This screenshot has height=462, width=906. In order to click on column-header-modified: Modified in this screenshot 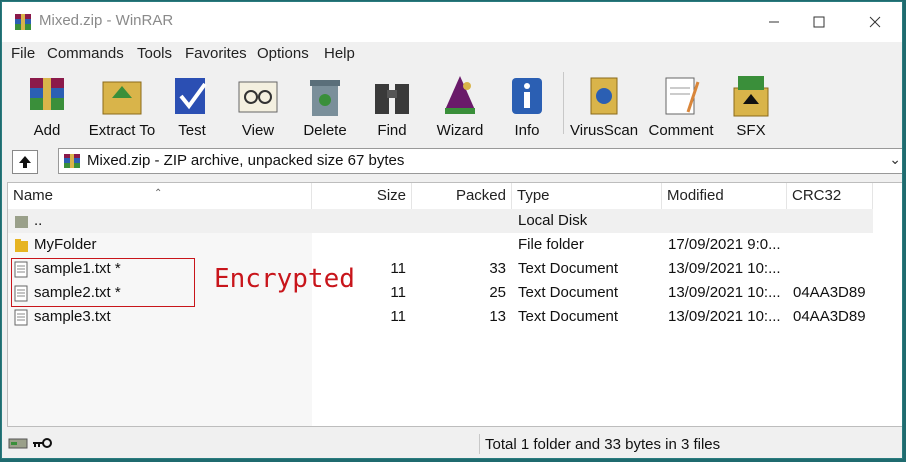, I will do `click(724, 196)`.